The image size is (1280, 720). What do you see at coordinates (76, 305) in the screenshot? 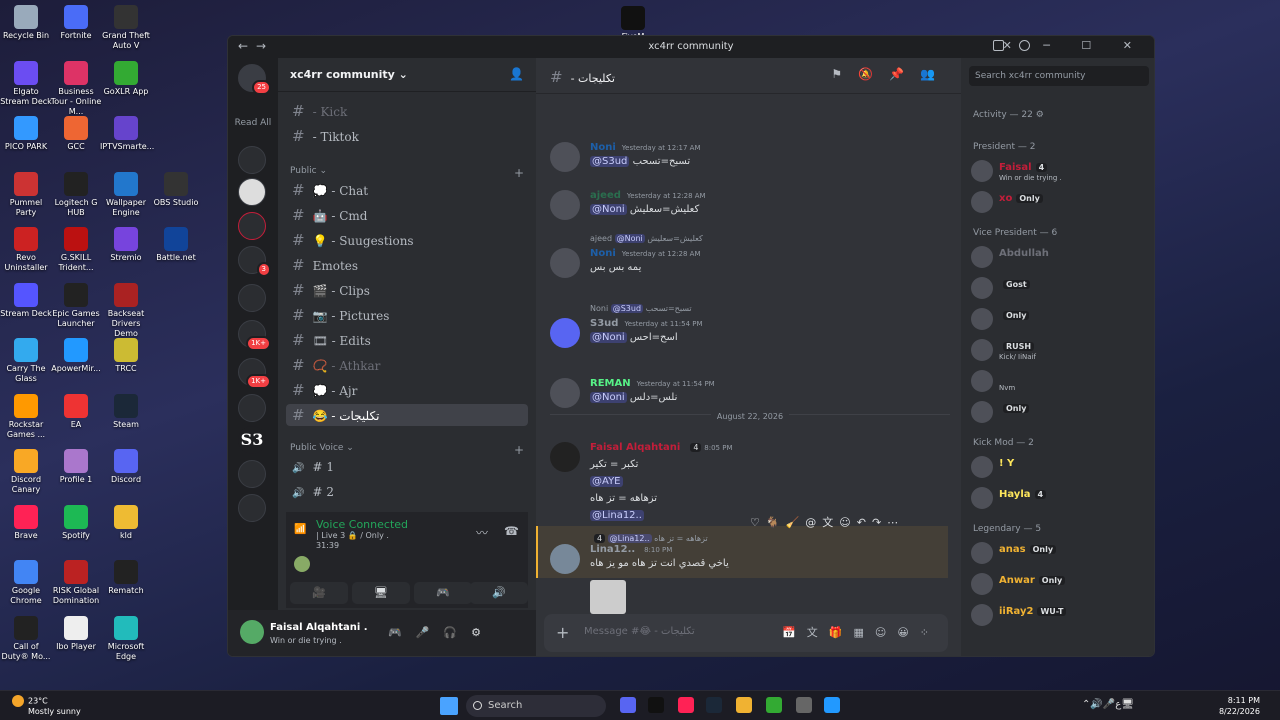
I see `desktop-icon: Epic Games Launcher` at bounding box center [76, 305].